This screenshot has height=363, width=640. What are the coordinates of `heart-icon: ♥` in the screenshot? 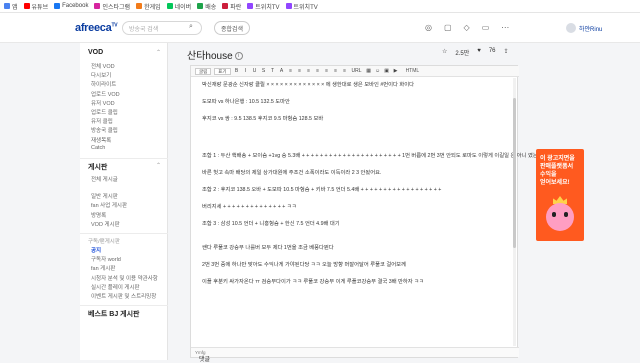 It's located at (479, 52).